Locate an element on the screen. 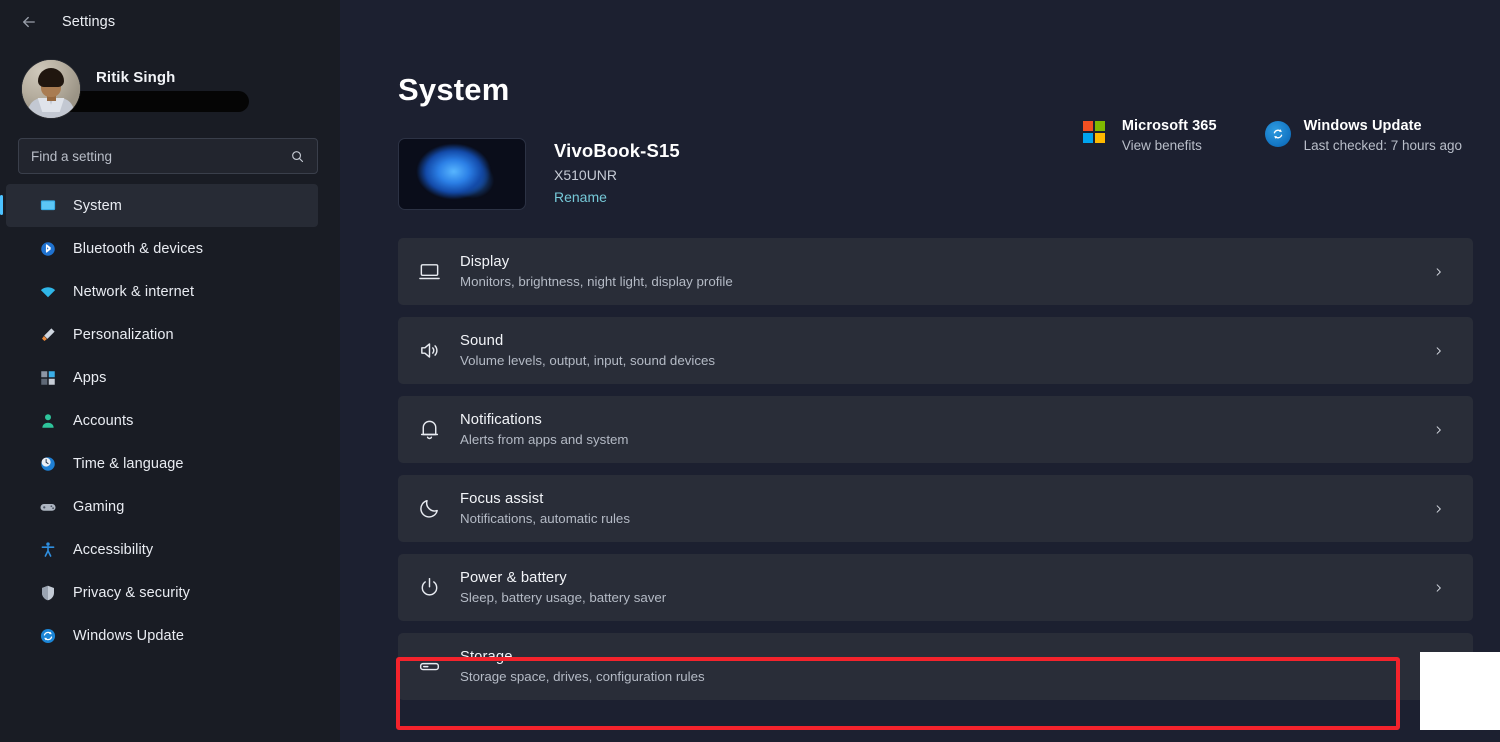 The image size is (1500, 742). search-icon is located at coordinates (297, 156).